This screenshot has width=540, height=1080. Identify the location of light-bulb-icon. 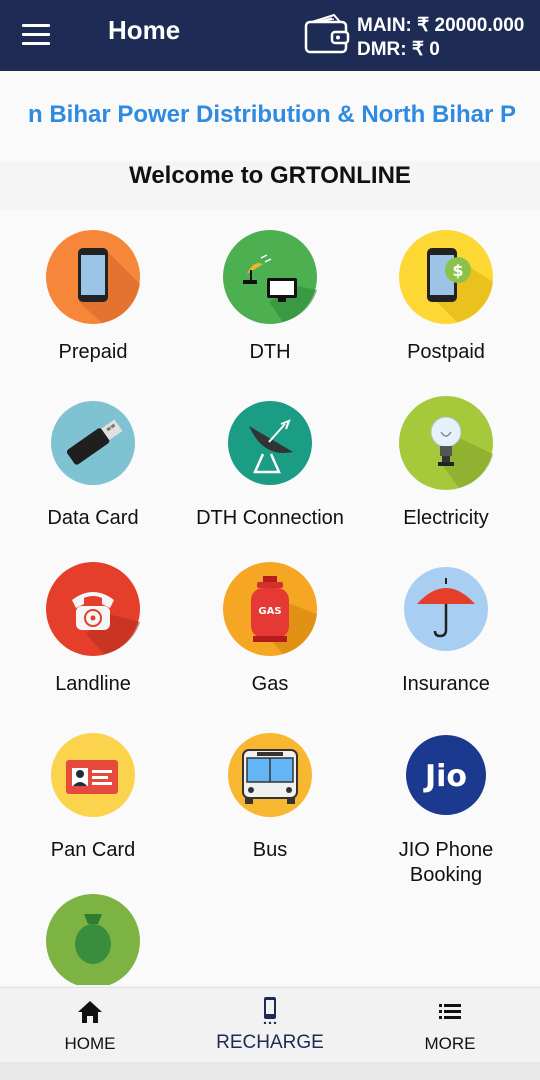
(446, 443).